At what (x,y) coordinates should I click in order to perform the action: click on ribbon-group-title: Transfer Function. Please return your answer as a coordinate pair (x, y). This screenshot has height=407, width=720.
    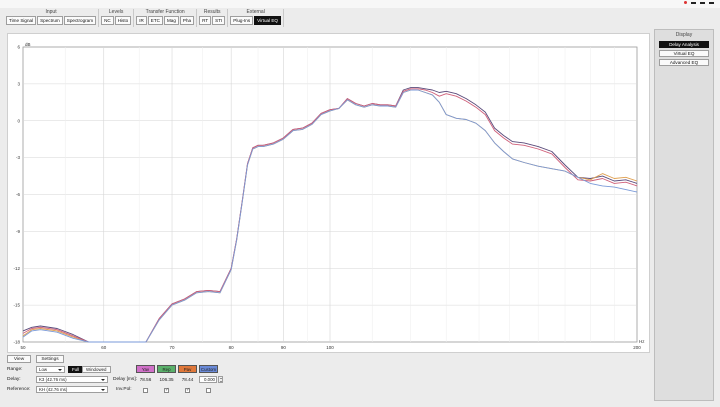
    Looking at the image, I should click on (165, 12).